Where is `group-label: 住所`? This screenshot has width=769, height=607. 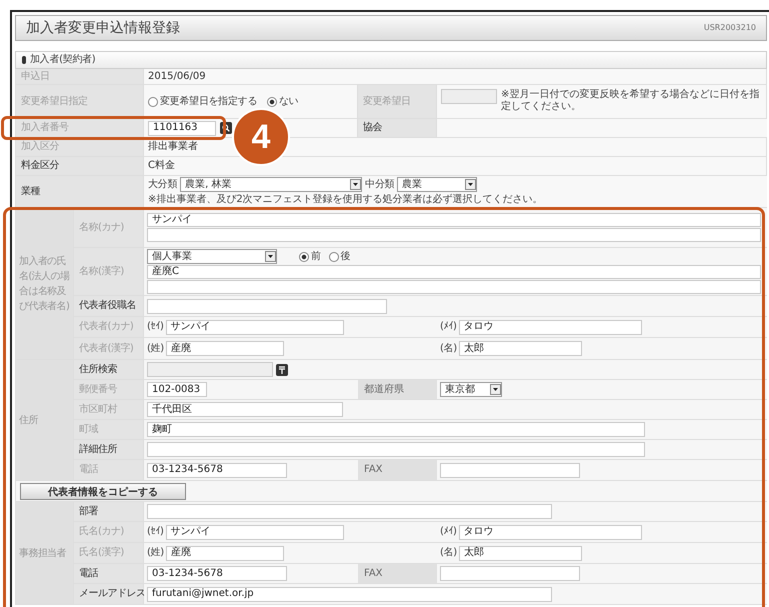
group-label: 住所 is located at coordinates (45, 420).